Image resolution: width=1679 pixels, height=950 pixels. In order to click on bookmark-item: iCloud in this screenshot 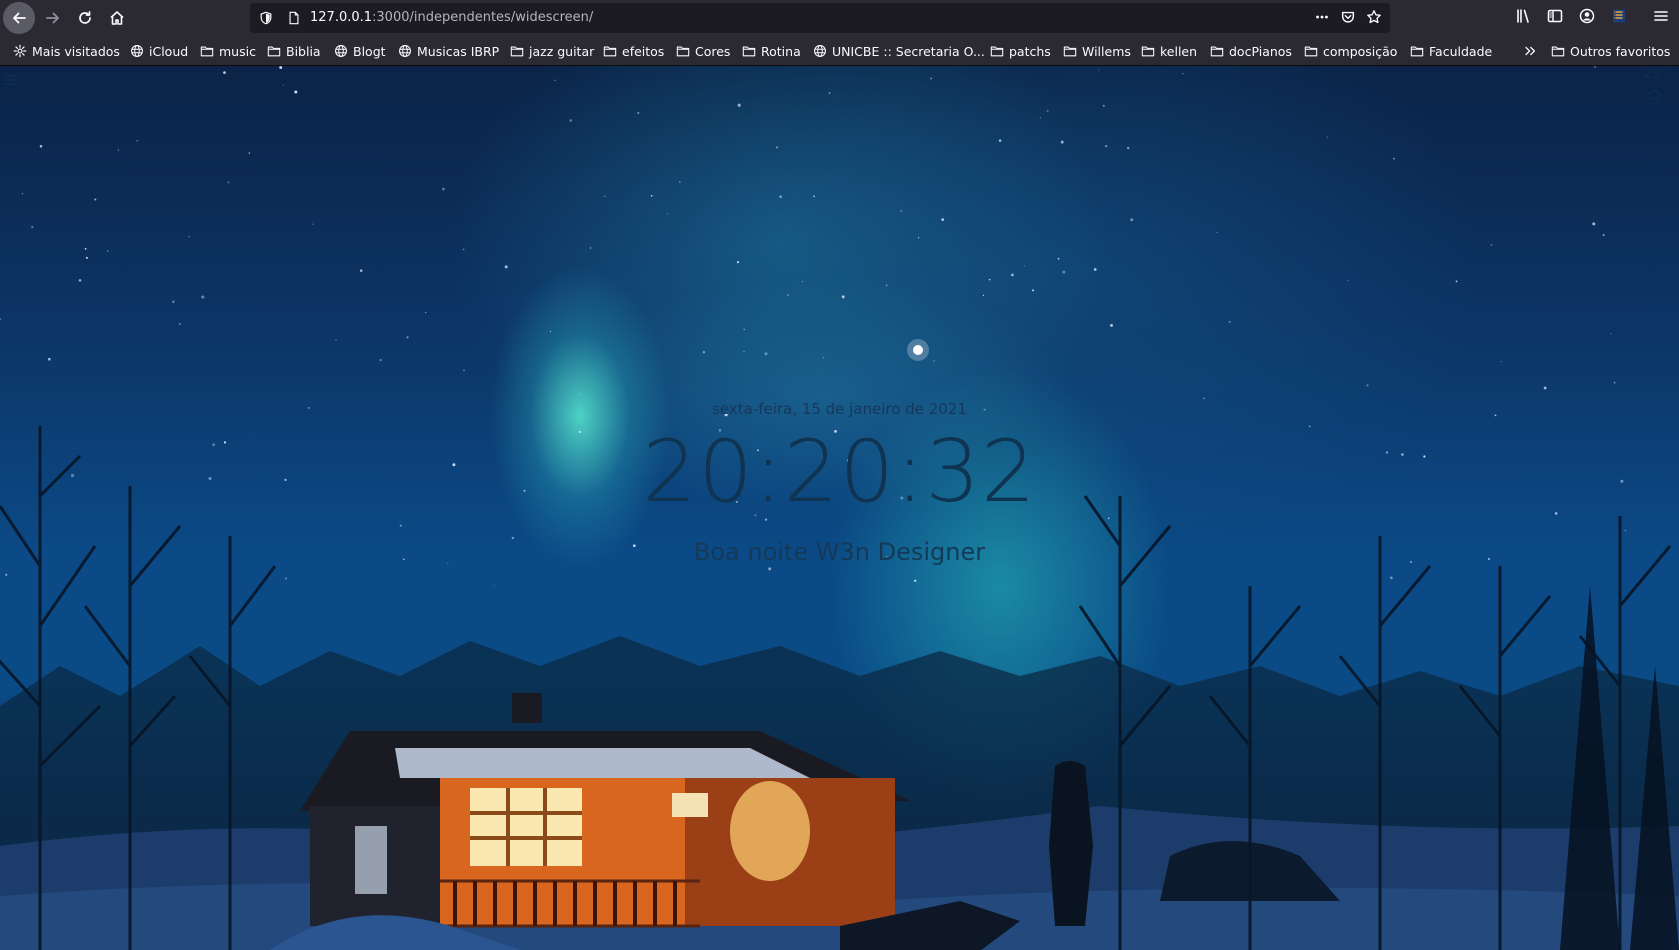, I will do `click(158, 51)`.